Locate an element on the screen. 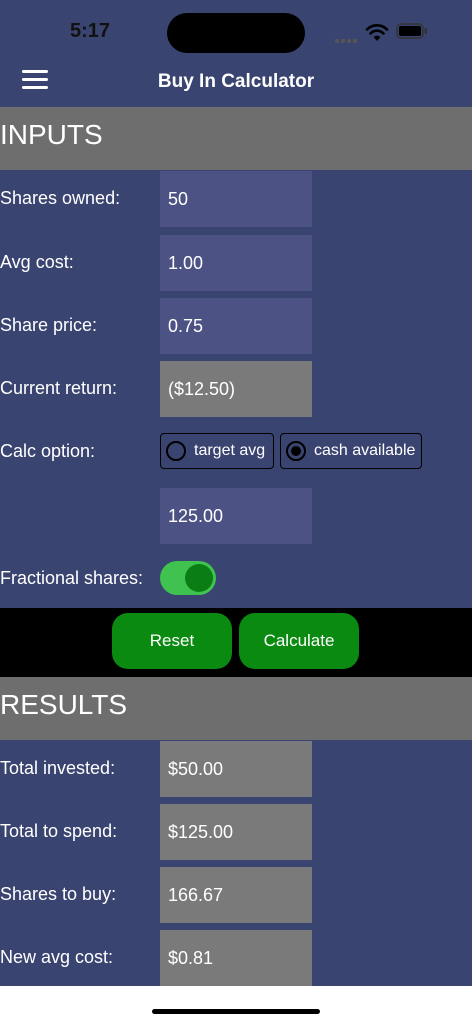 The image size is (472, 1024). shares-to-buy-label: Shares to buy: is located at coordinates (58, 894).